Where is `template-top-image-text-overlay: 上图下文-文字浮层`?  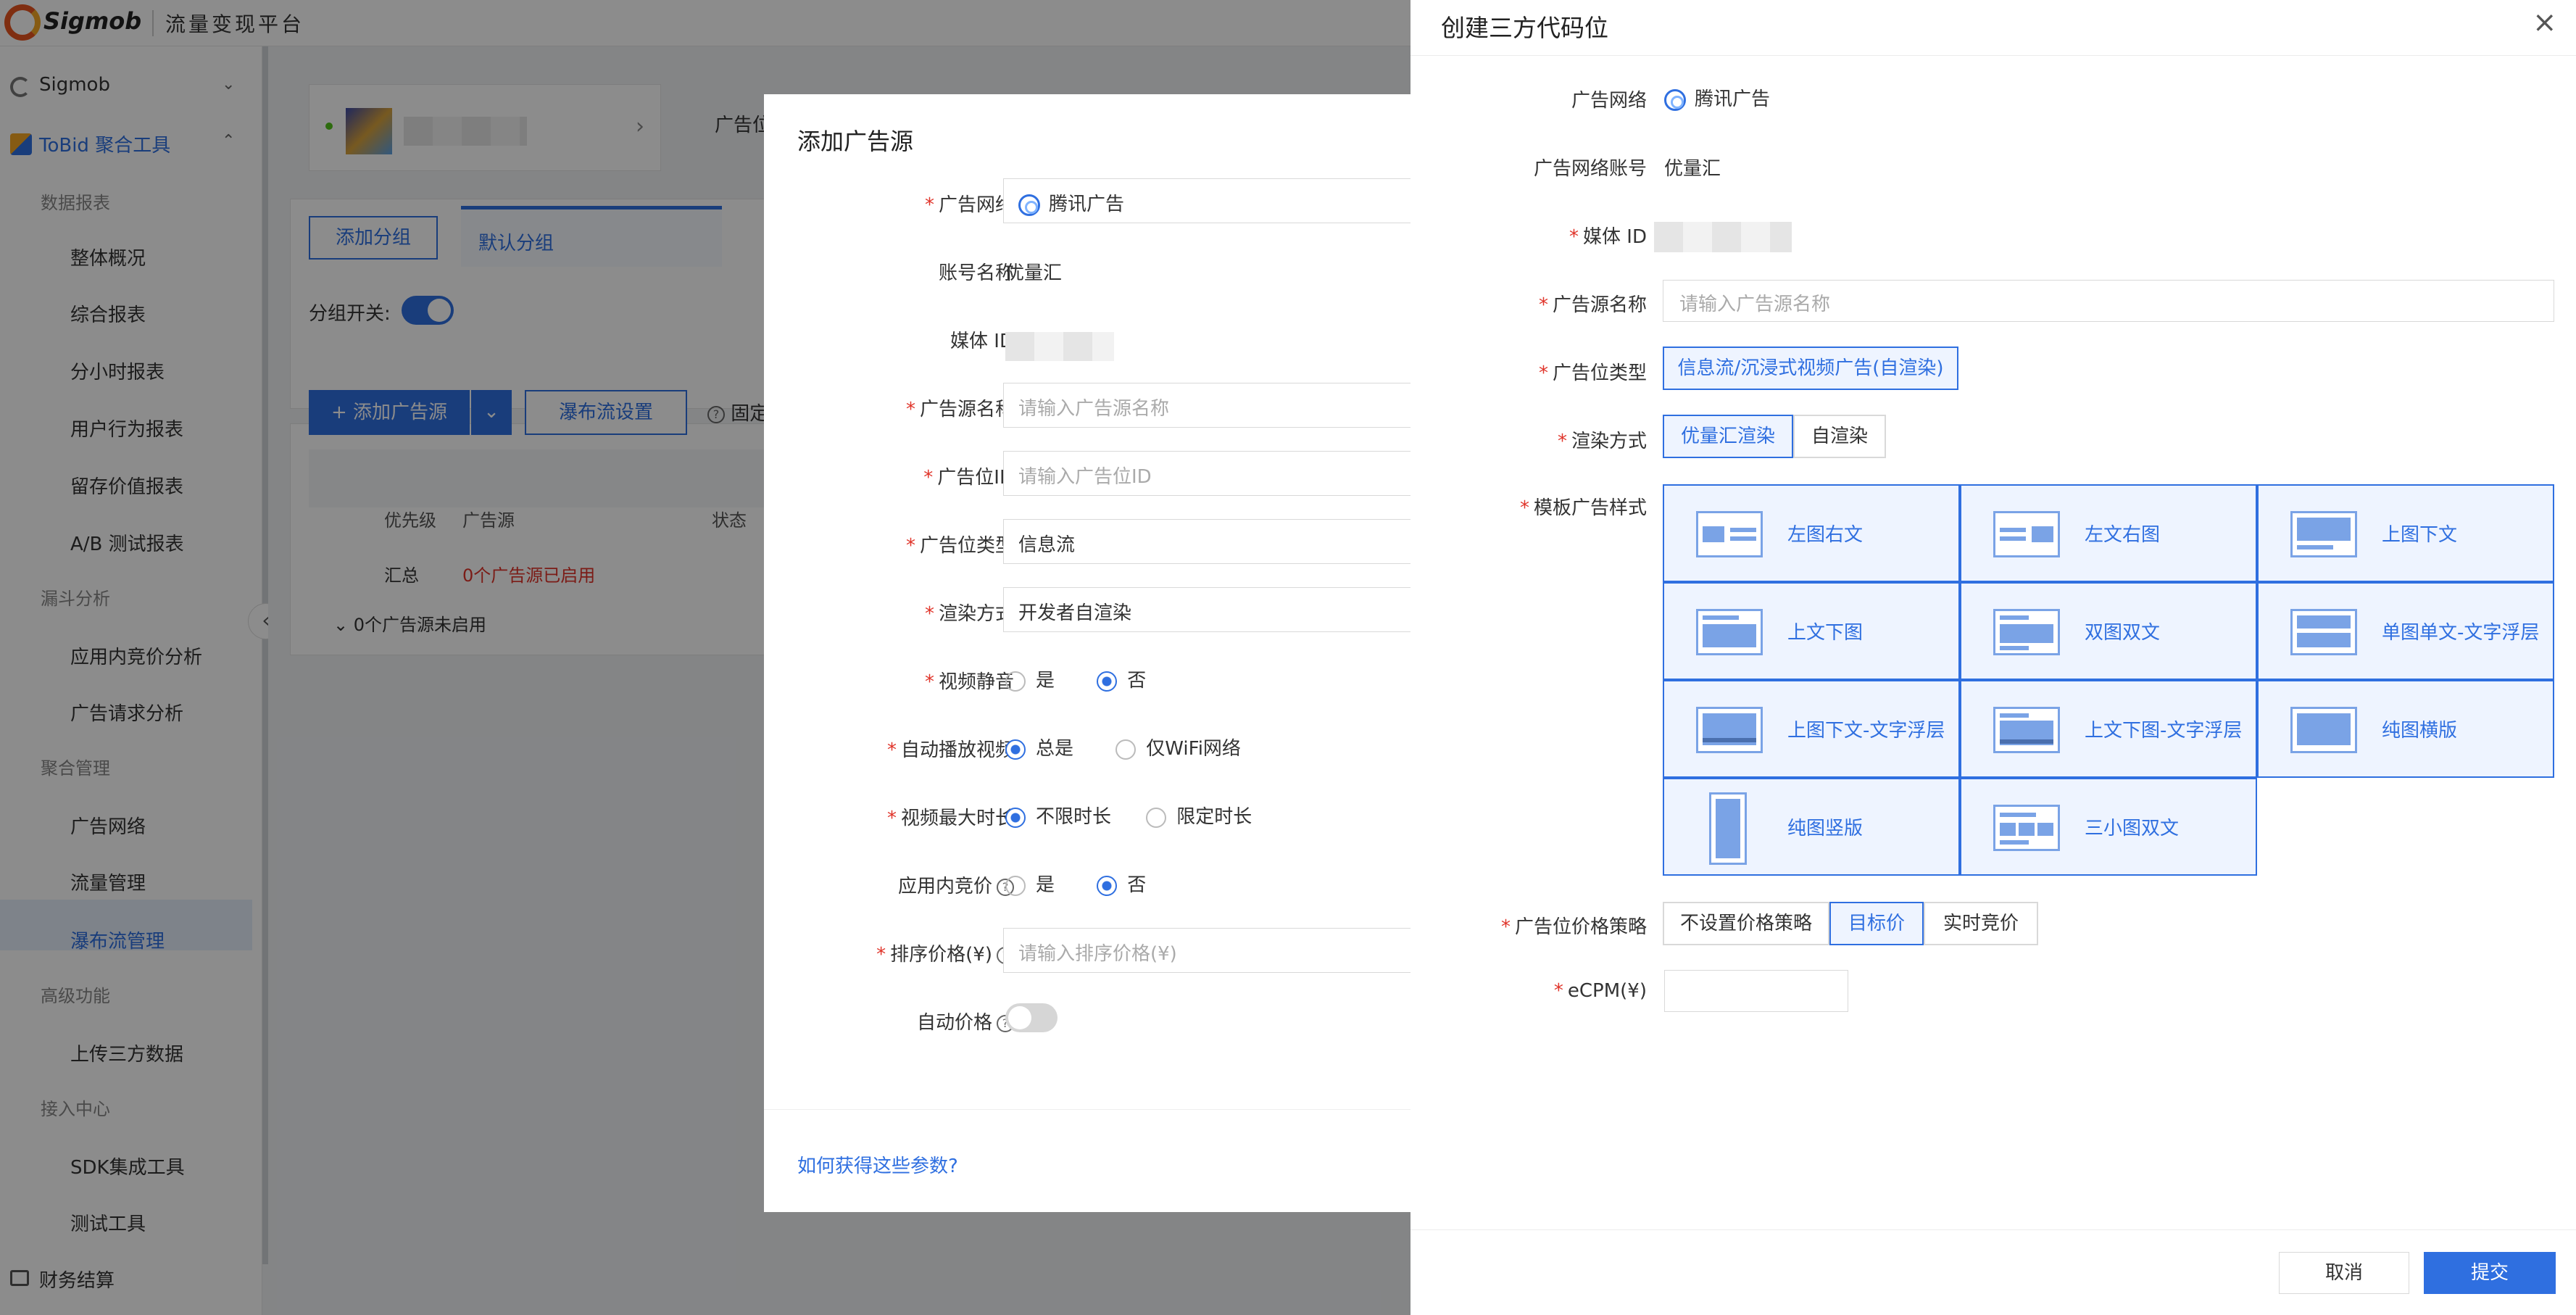 template-top-image-text-overlay: 上图下文-文字浮层 is located at coordinates (1811, 729).